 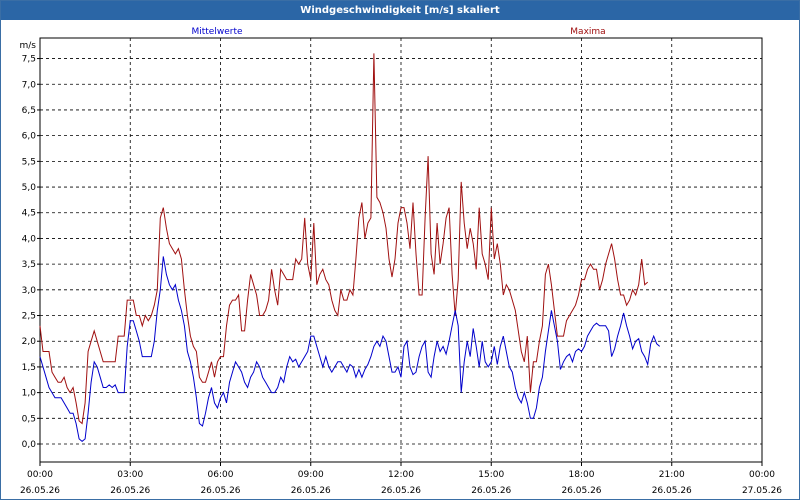 I want to click on y-tick-label: 4,0, so click(x=29, y=239).